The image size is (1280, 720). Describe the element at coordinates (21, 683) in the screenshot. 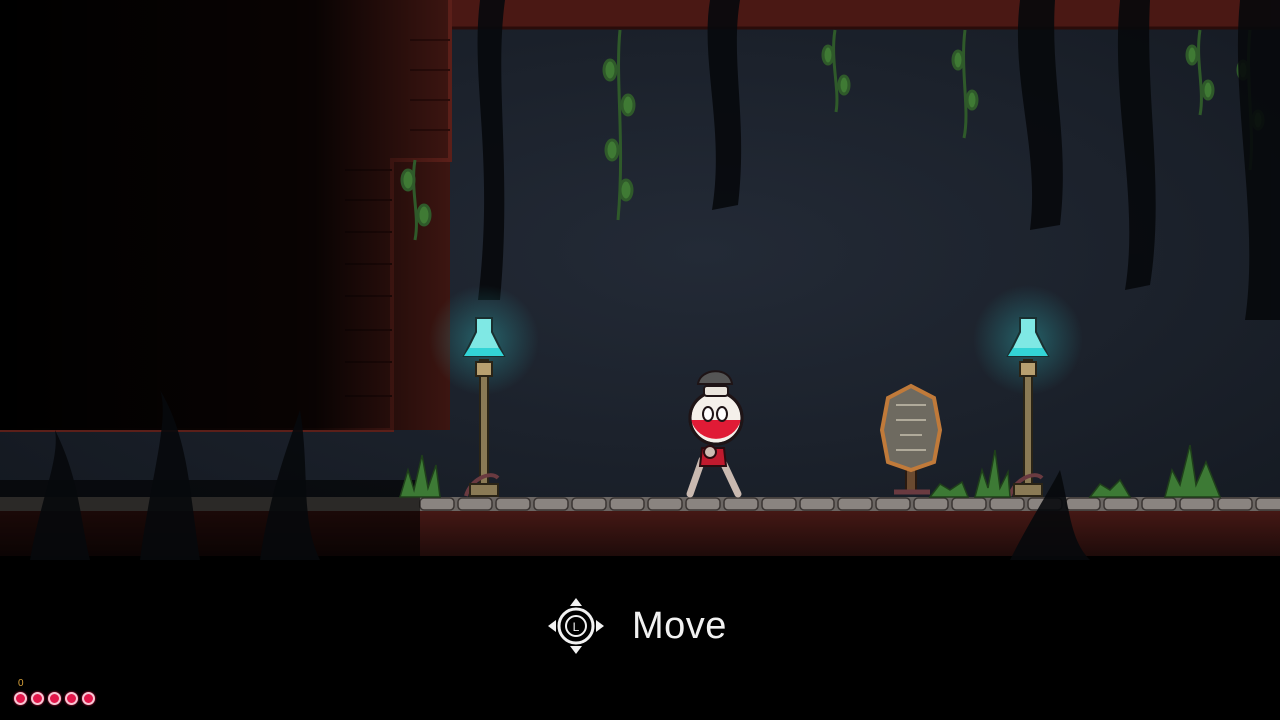

I see `currency-counter: 0` at that location.